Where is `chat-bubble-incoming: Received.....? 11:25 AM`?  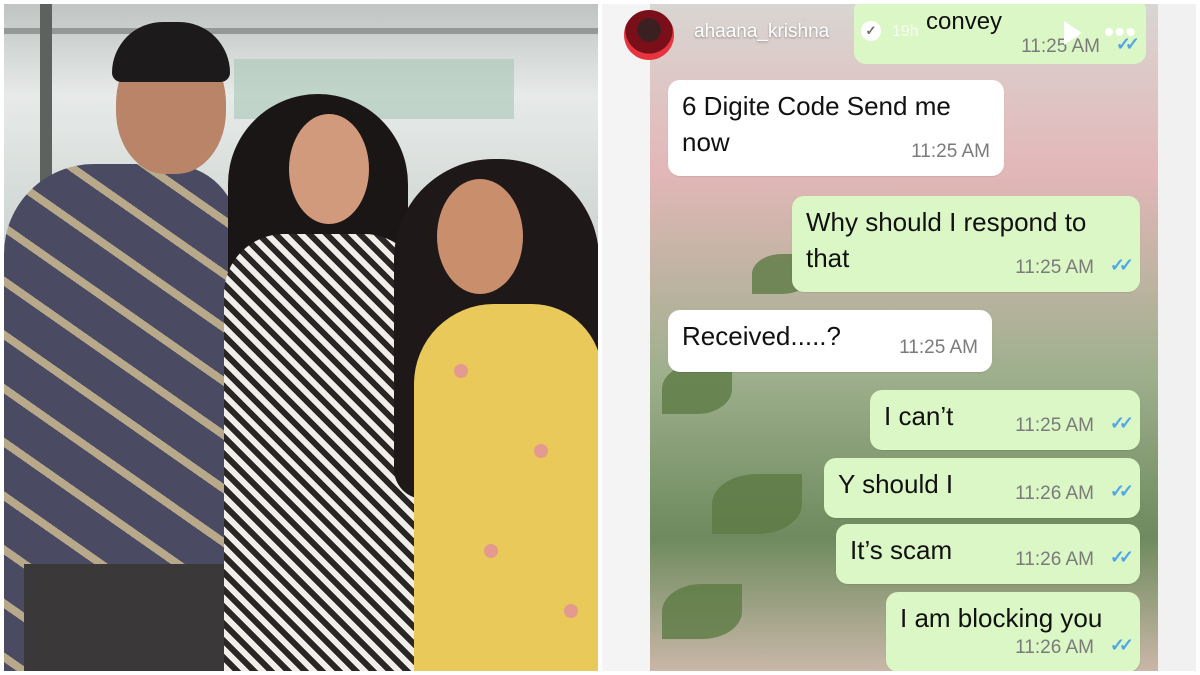
chat-bubble-incoming: Received.....? 11:25 AM is located at coordinates (830, 341).